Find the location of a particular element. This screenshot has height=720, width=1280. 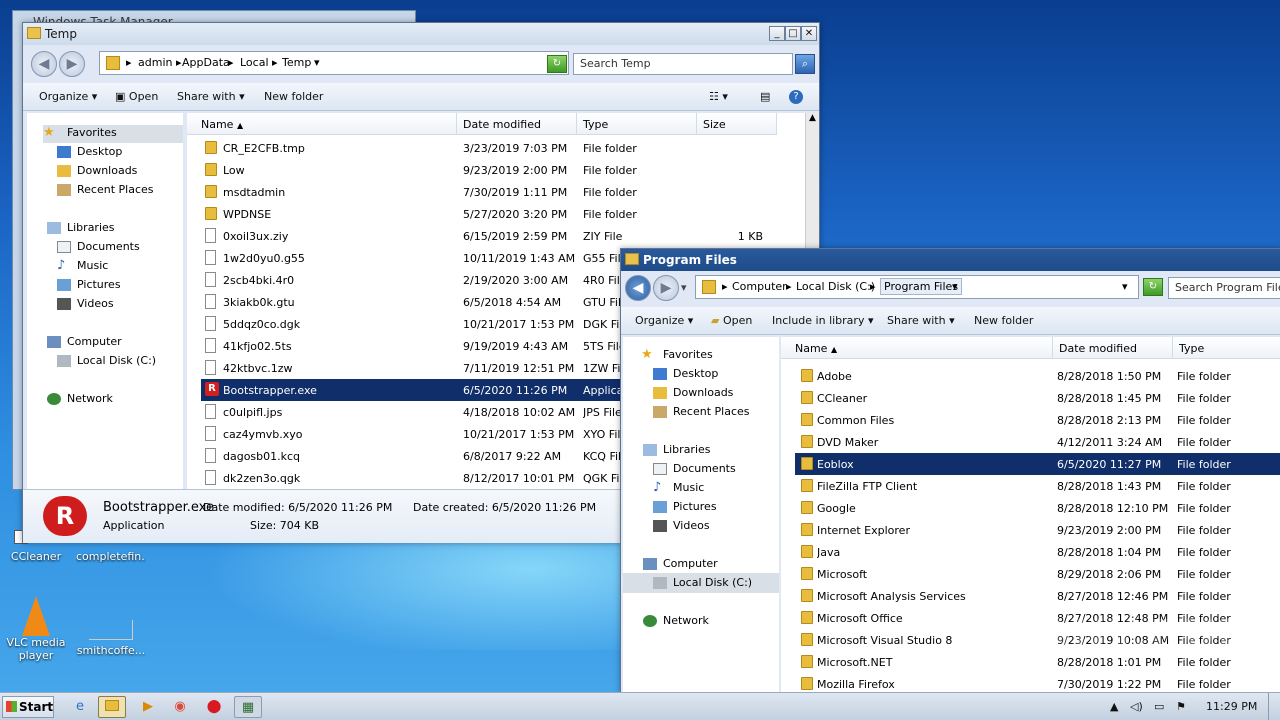

address-dropdown-icon: ▾ is located at coordinates (1125, 286).